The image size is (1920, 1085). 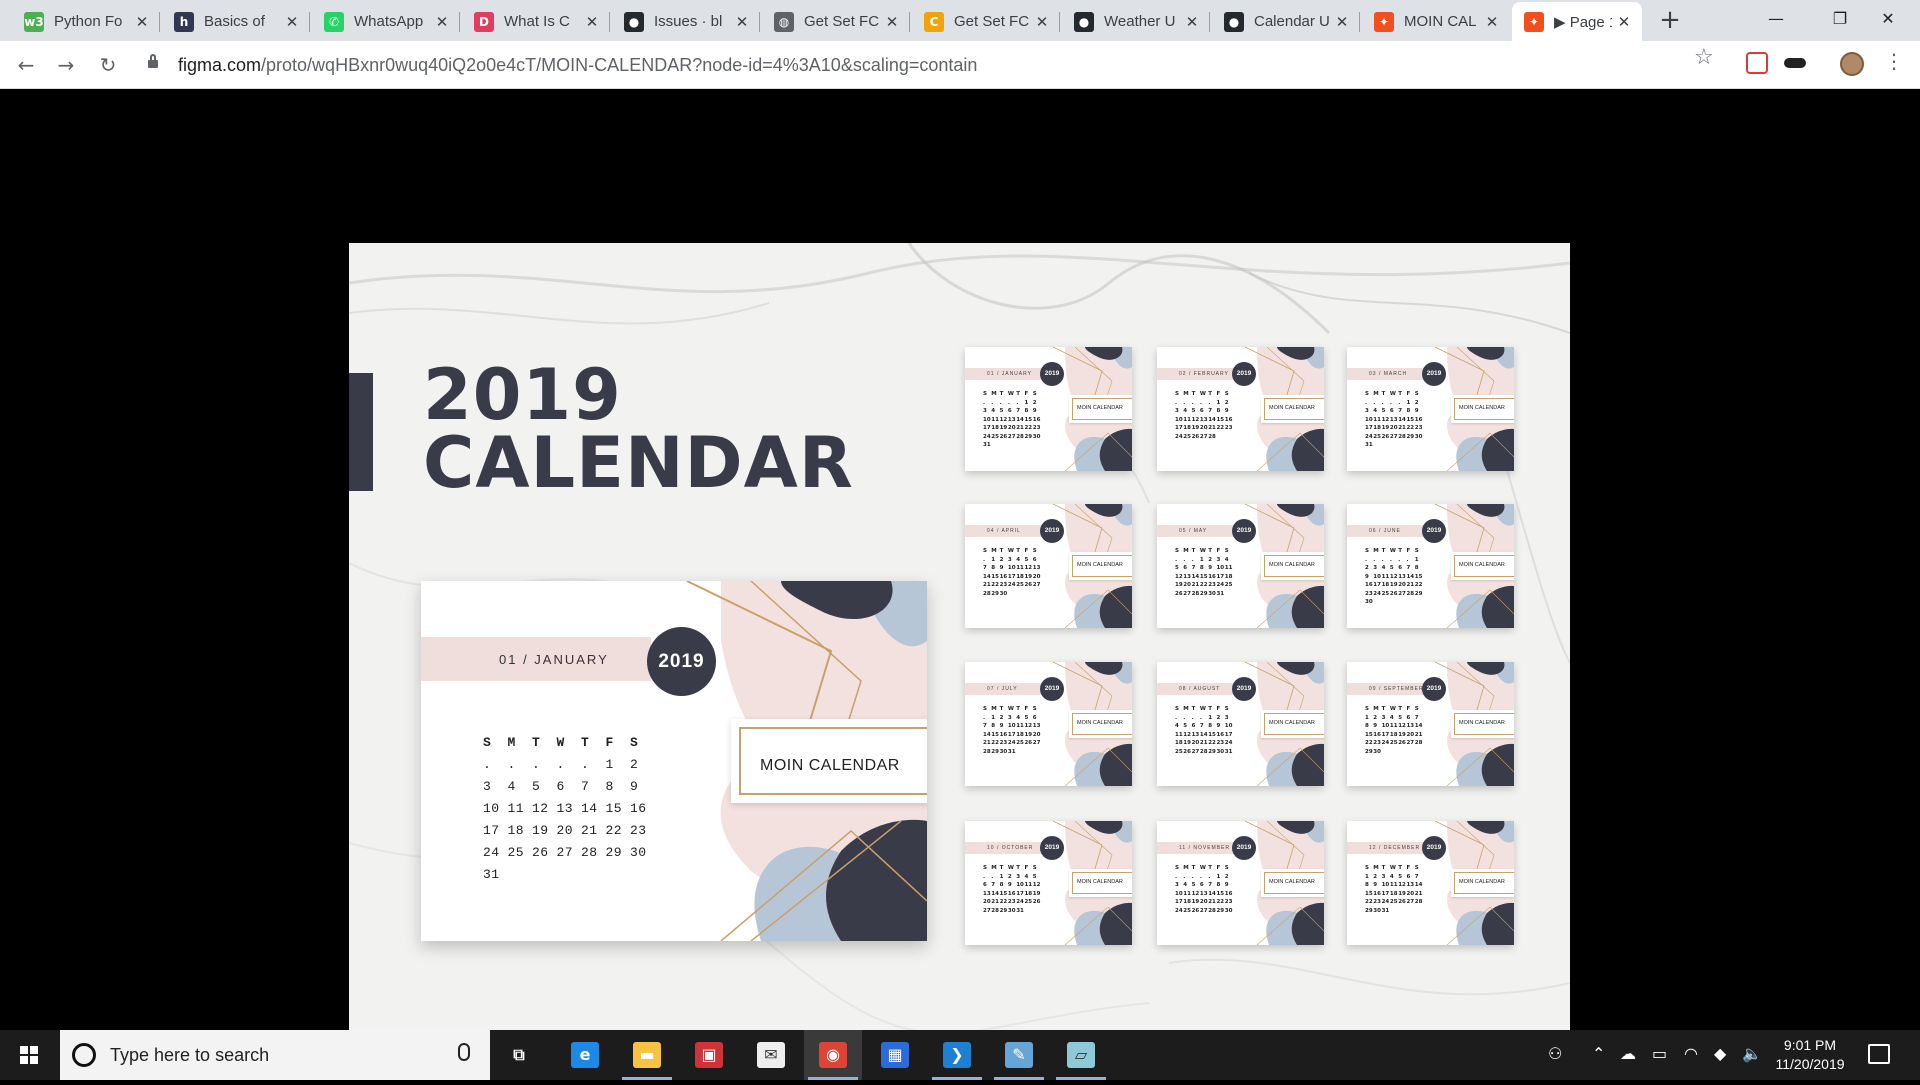 I want to click on incognito-extension-icon, so click(x=1795, y=63).